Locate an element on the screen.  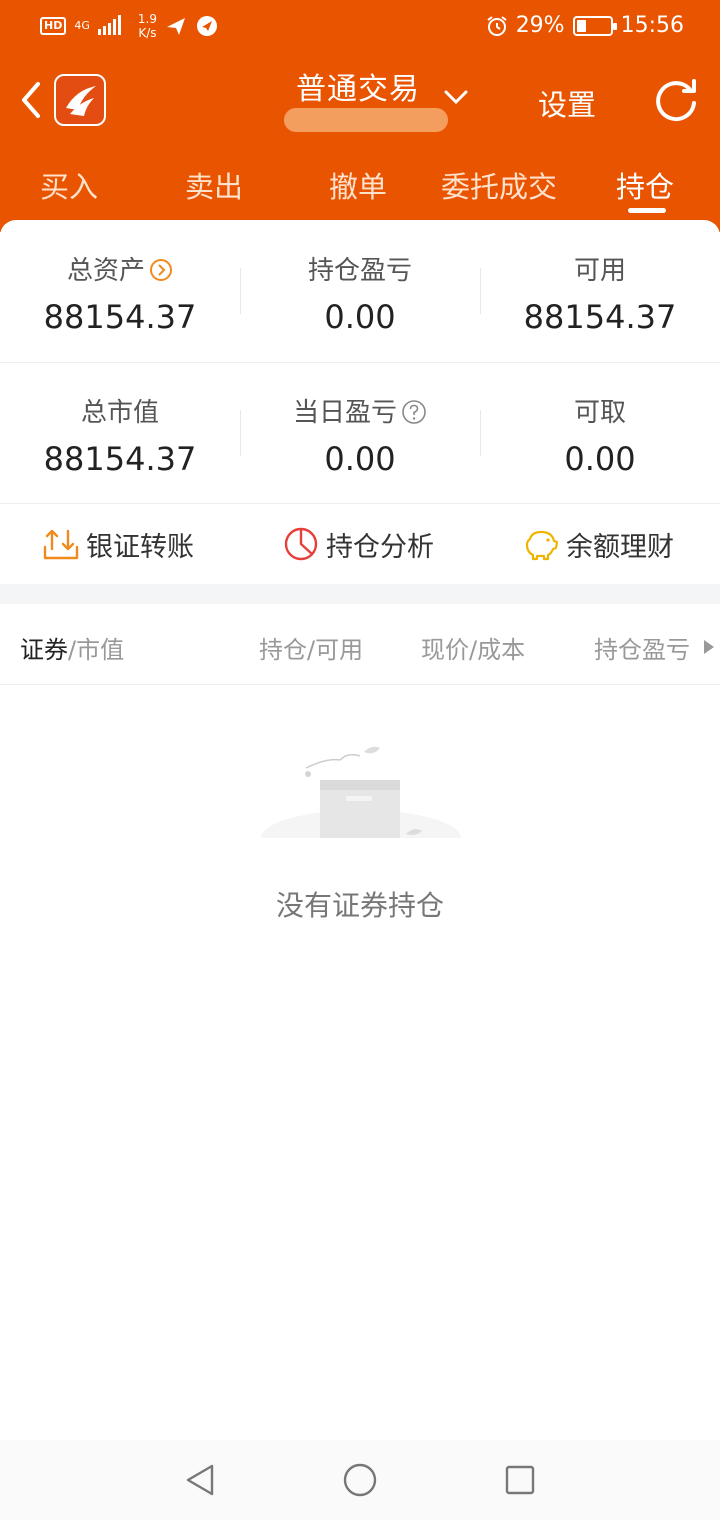
status-left: HD 4G 1.9 K/s is located at coordinates (129, 26).